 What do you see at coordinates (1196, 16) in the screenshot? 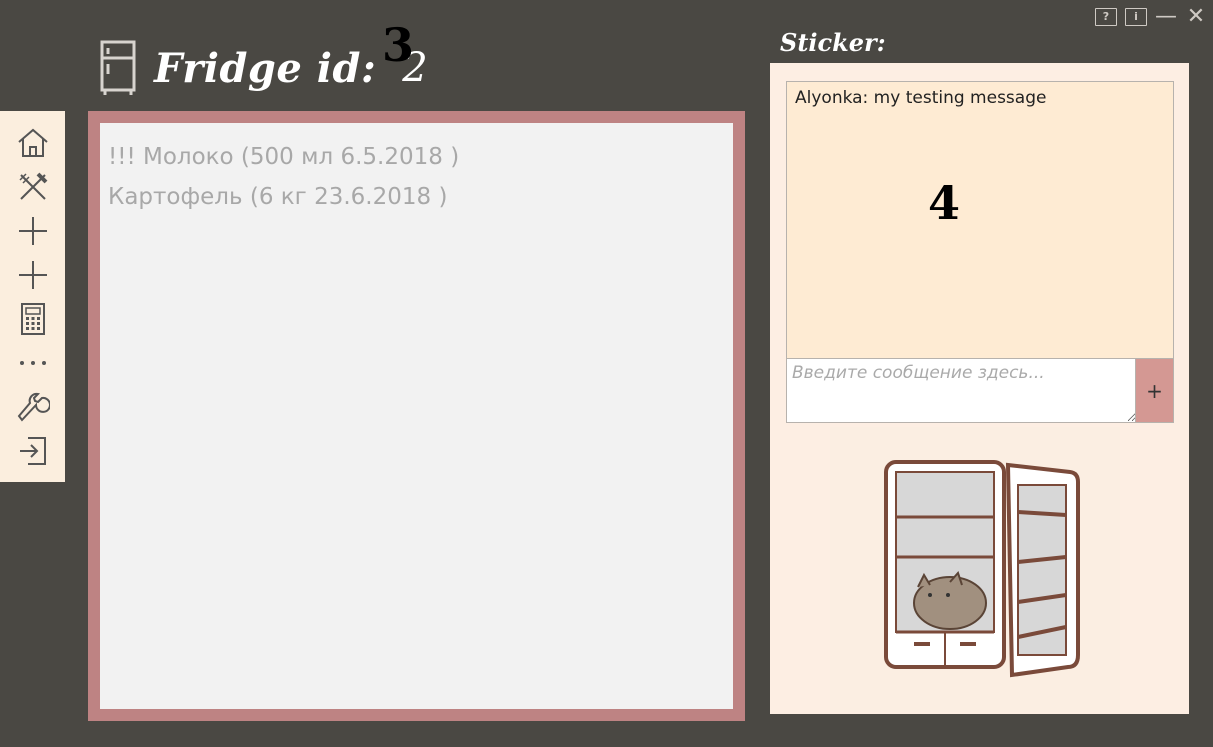
I see `close-button: ✕` at bounding box center [1196, 16].